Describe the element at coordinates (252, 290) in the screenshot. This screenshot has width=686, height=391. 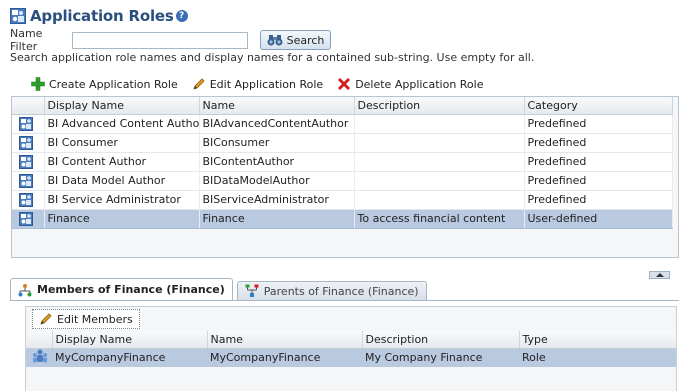
I see `hierarchy-parents-icon` at that location.